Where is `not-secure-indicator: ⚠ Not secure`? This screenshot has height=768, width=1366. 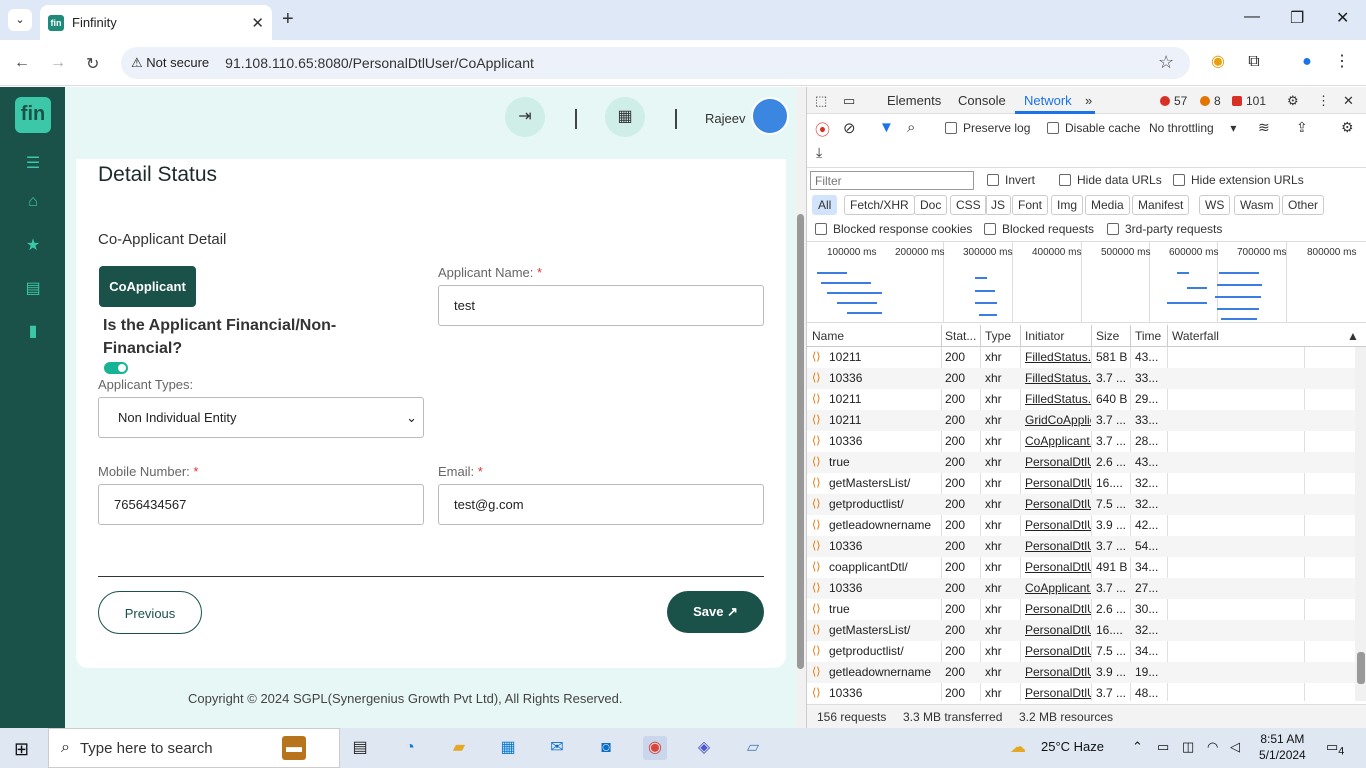 not-secure-indicator: ⚠ Not secure is located at coordinates (170, 63).